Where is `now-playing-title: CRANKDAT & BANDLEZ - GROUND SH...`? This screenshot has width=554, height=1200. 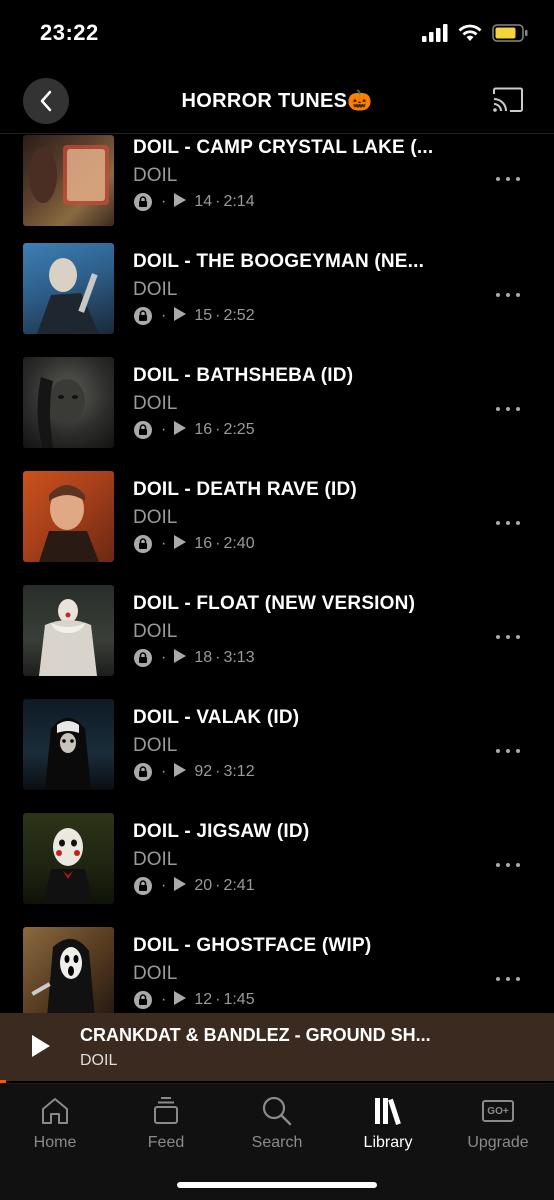
now-playing-title: CRANKDAT & BANDLEZ - GROUND SH... is located at coordinates (255, 1035).